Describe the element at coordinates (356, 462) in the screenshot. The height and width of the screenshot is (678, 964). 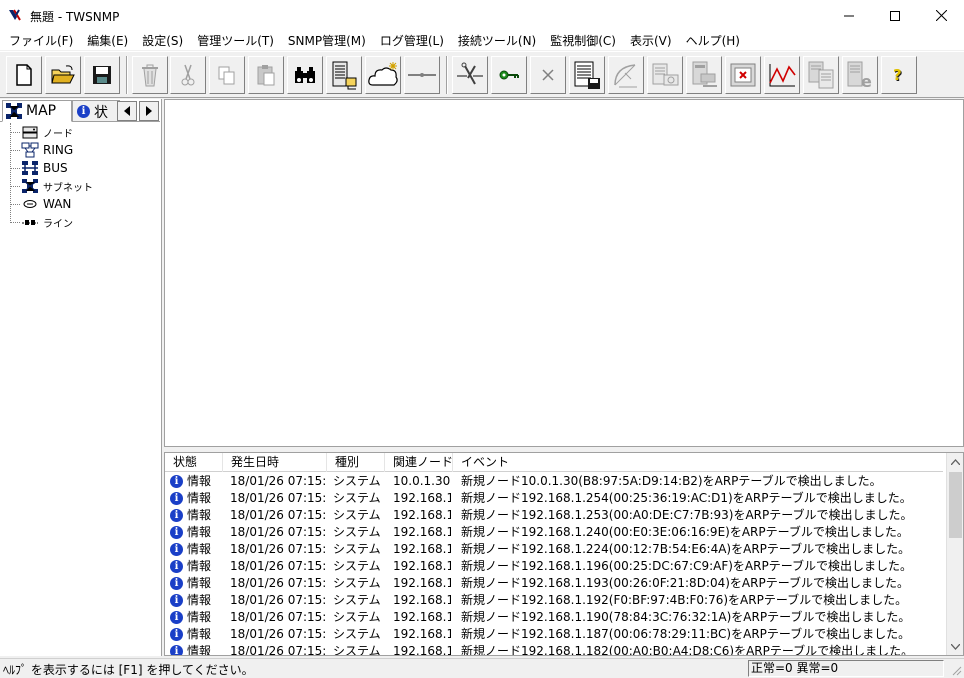
I see `column-header-type: 種別` at that location.